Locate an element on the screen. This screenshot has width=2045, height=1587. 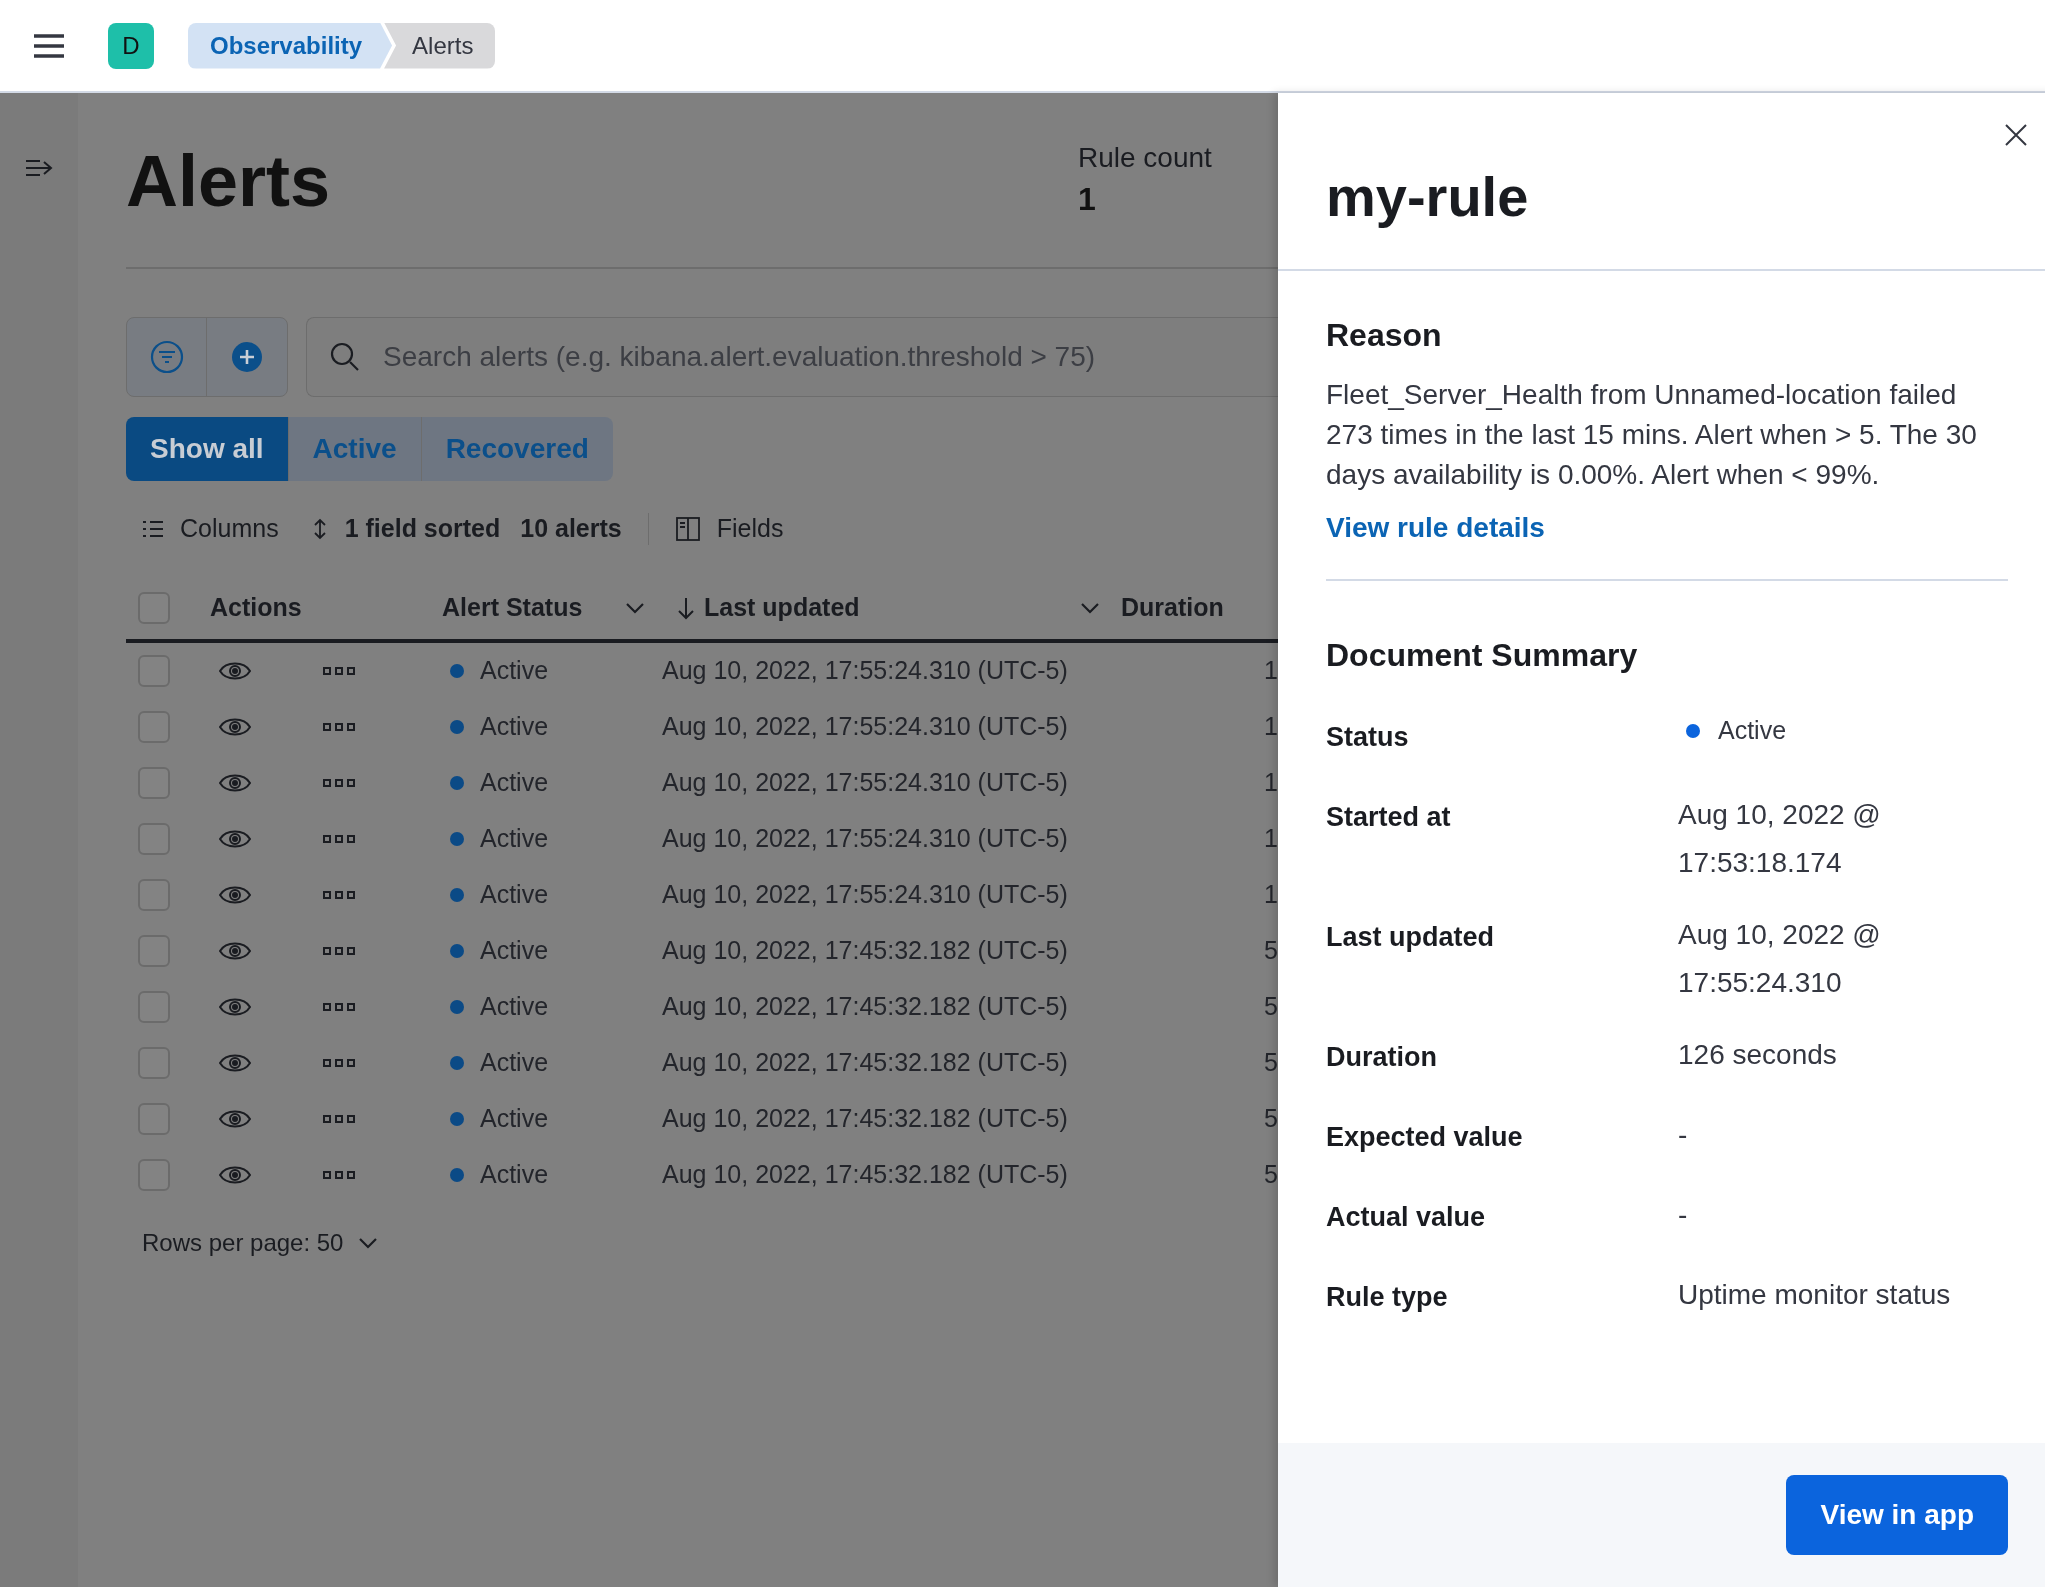
columns-button: Columns is located at coordinates (210, 529).